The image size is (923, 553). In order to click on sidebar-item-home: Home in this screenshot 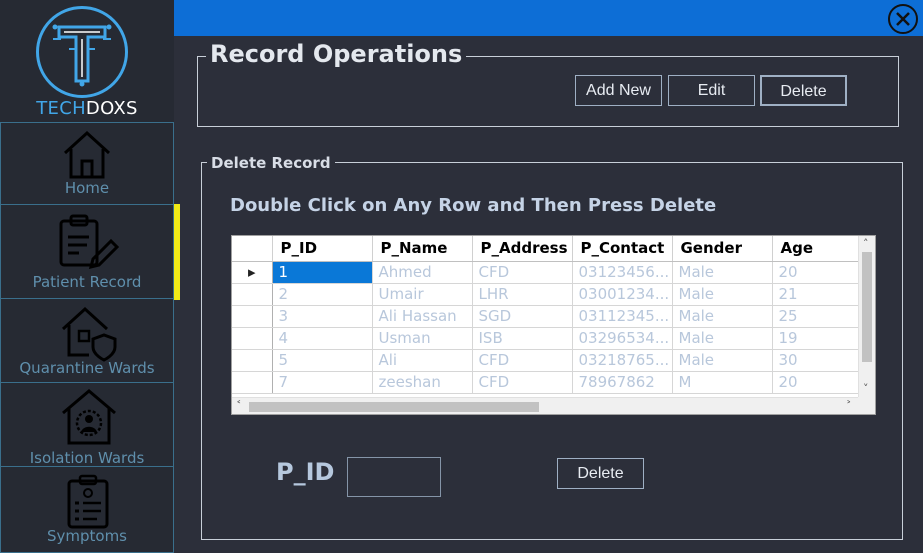, I will do `click(87, 163)`.